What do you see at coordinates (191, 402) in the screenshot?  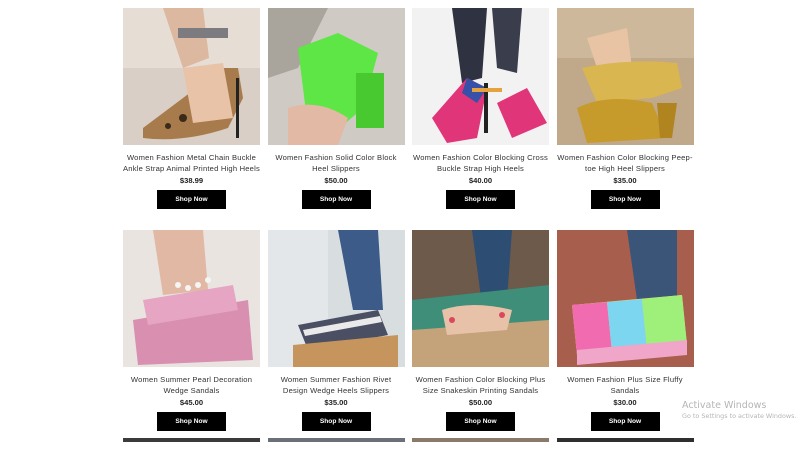 I see `product-price: $45.00` at bounding box center [191, 402].